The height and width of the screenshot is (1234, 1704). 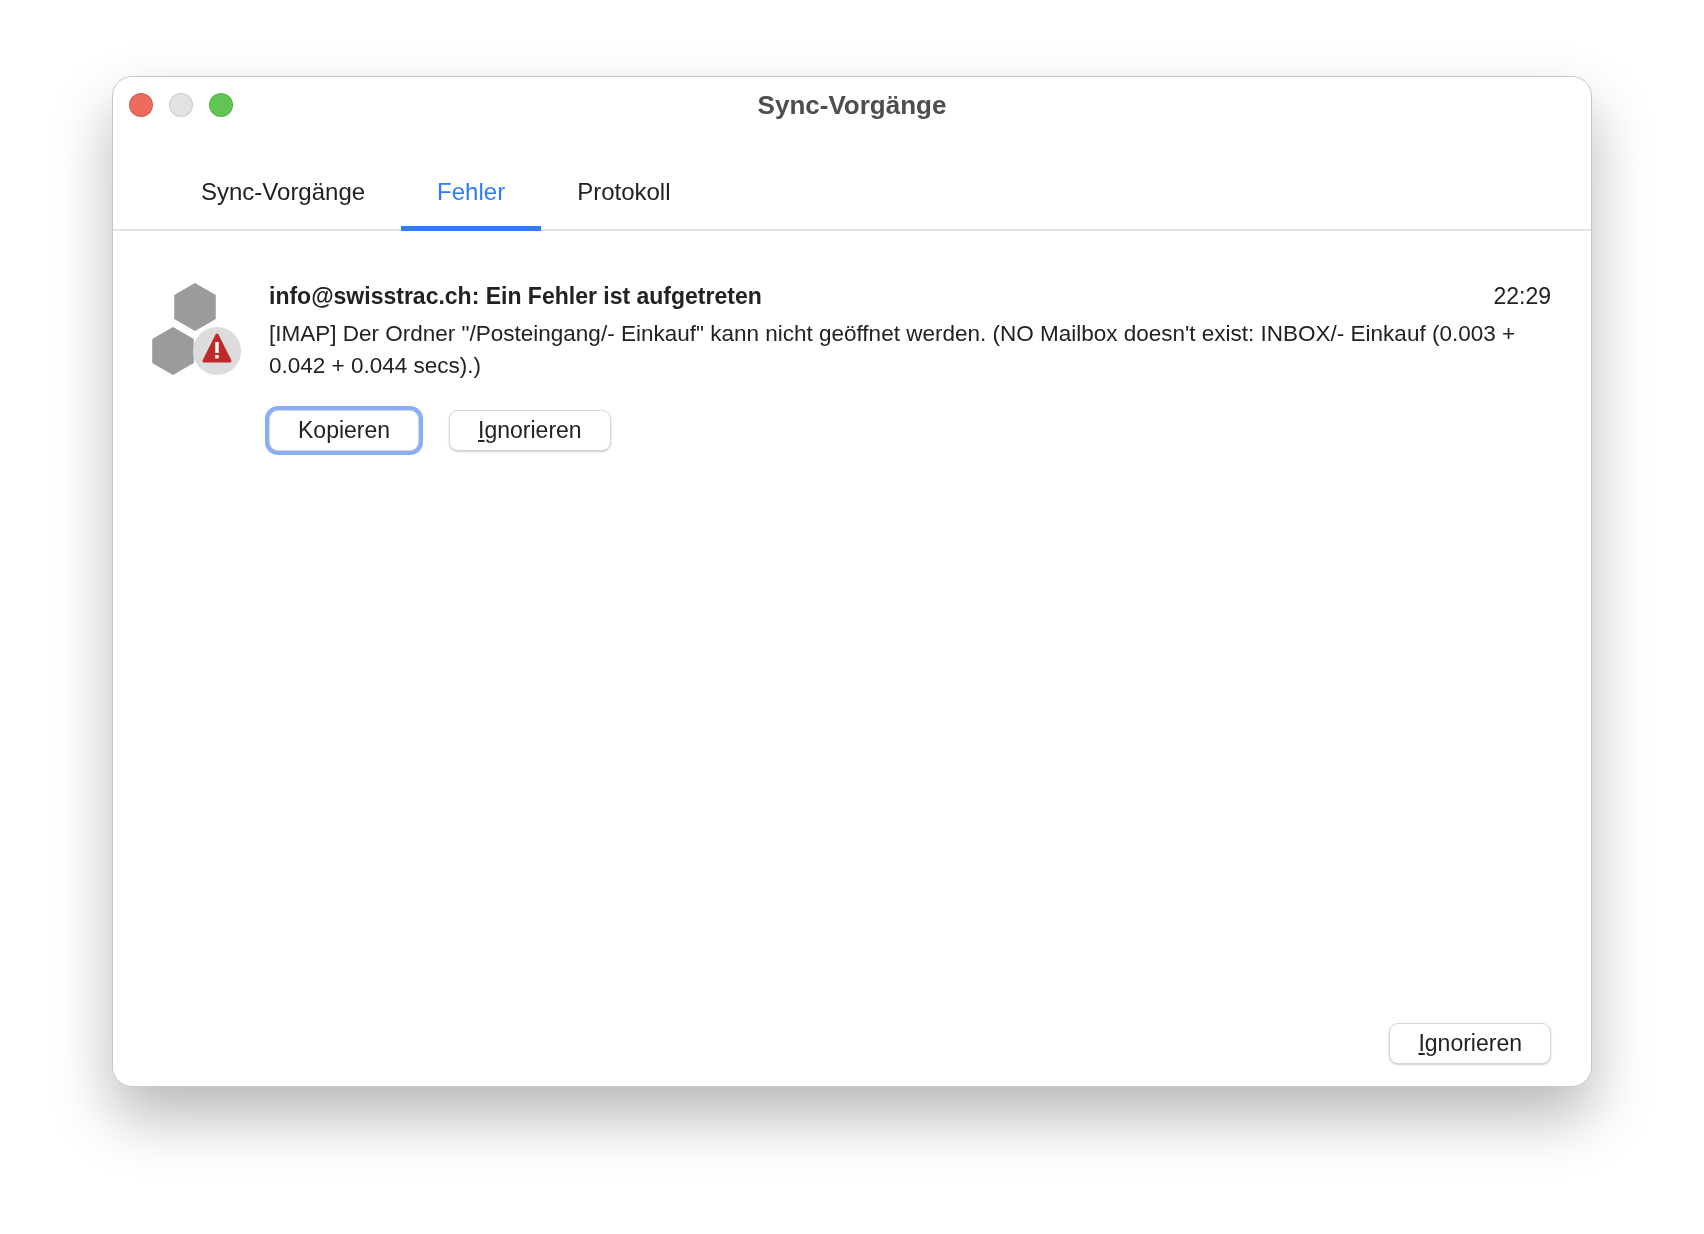 I want to click on tab: Sync-Vorgänge, so click(x=283, y=204).